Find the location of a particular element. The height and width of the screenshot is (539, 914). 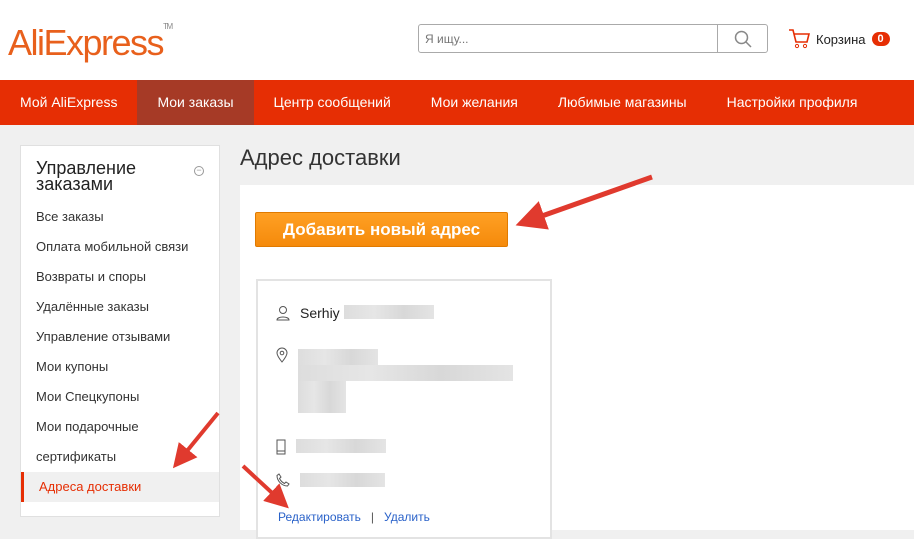

logo-text: AliExpress is located at coordinates (86, 42).